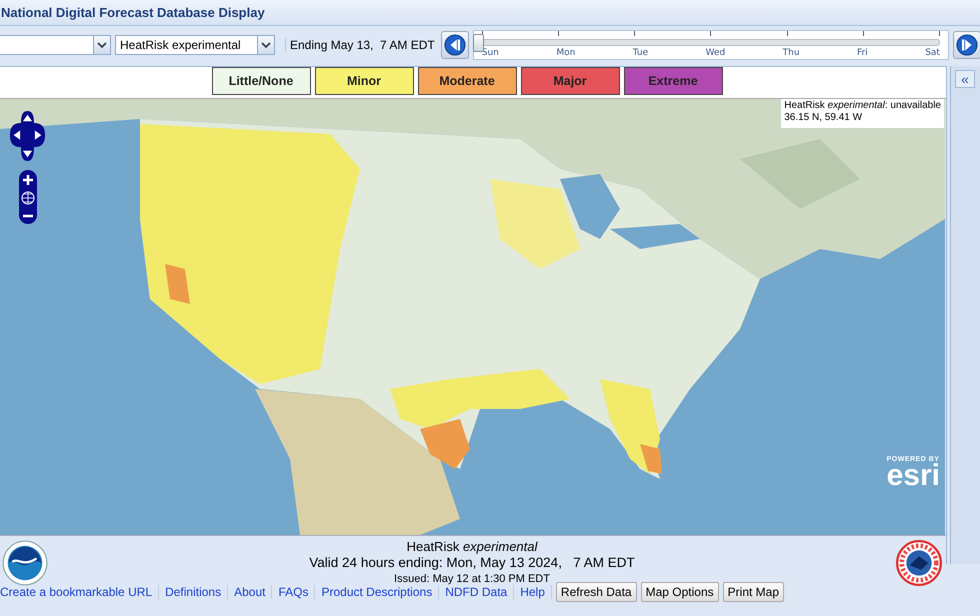 This screenshot has height=616, width=980. What do you see at coordinates (570, 81) in the screenshot?
I see `legend-item: Major` at bounding box center [570, 81].